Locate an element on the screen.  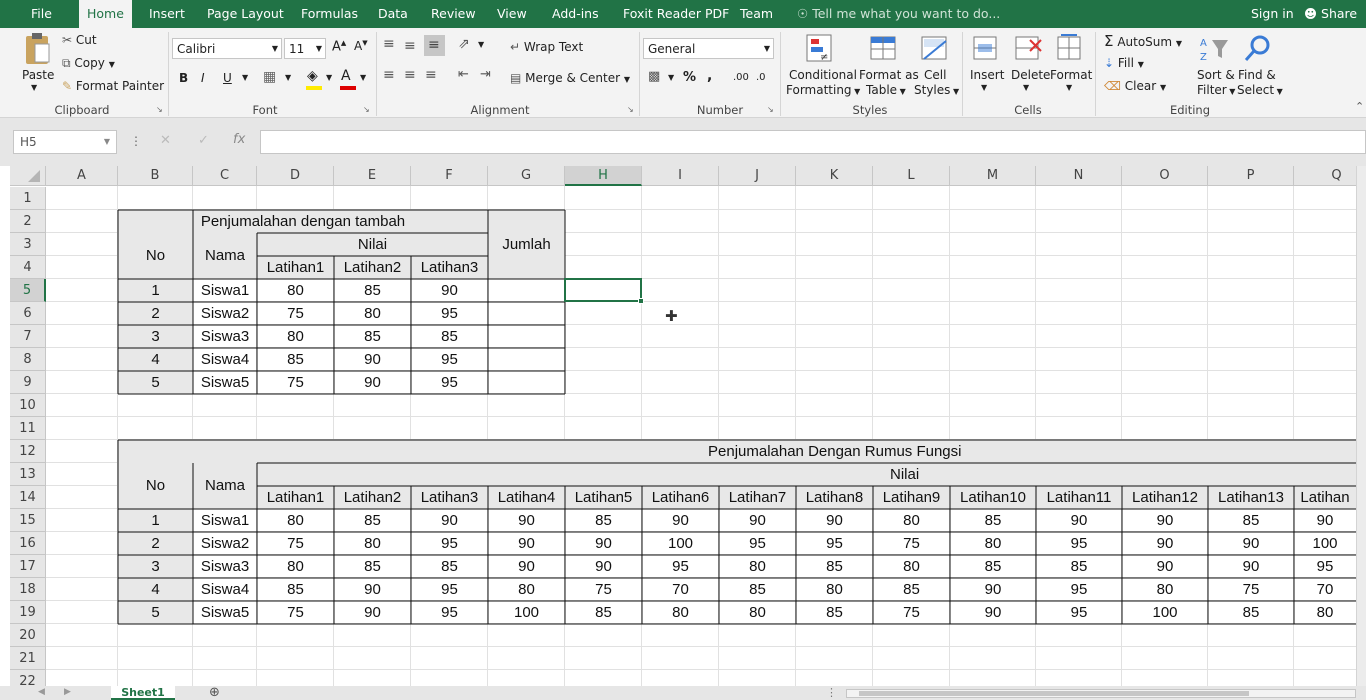
table2-cell: Siswa5 is located at coordinates (225, 612).